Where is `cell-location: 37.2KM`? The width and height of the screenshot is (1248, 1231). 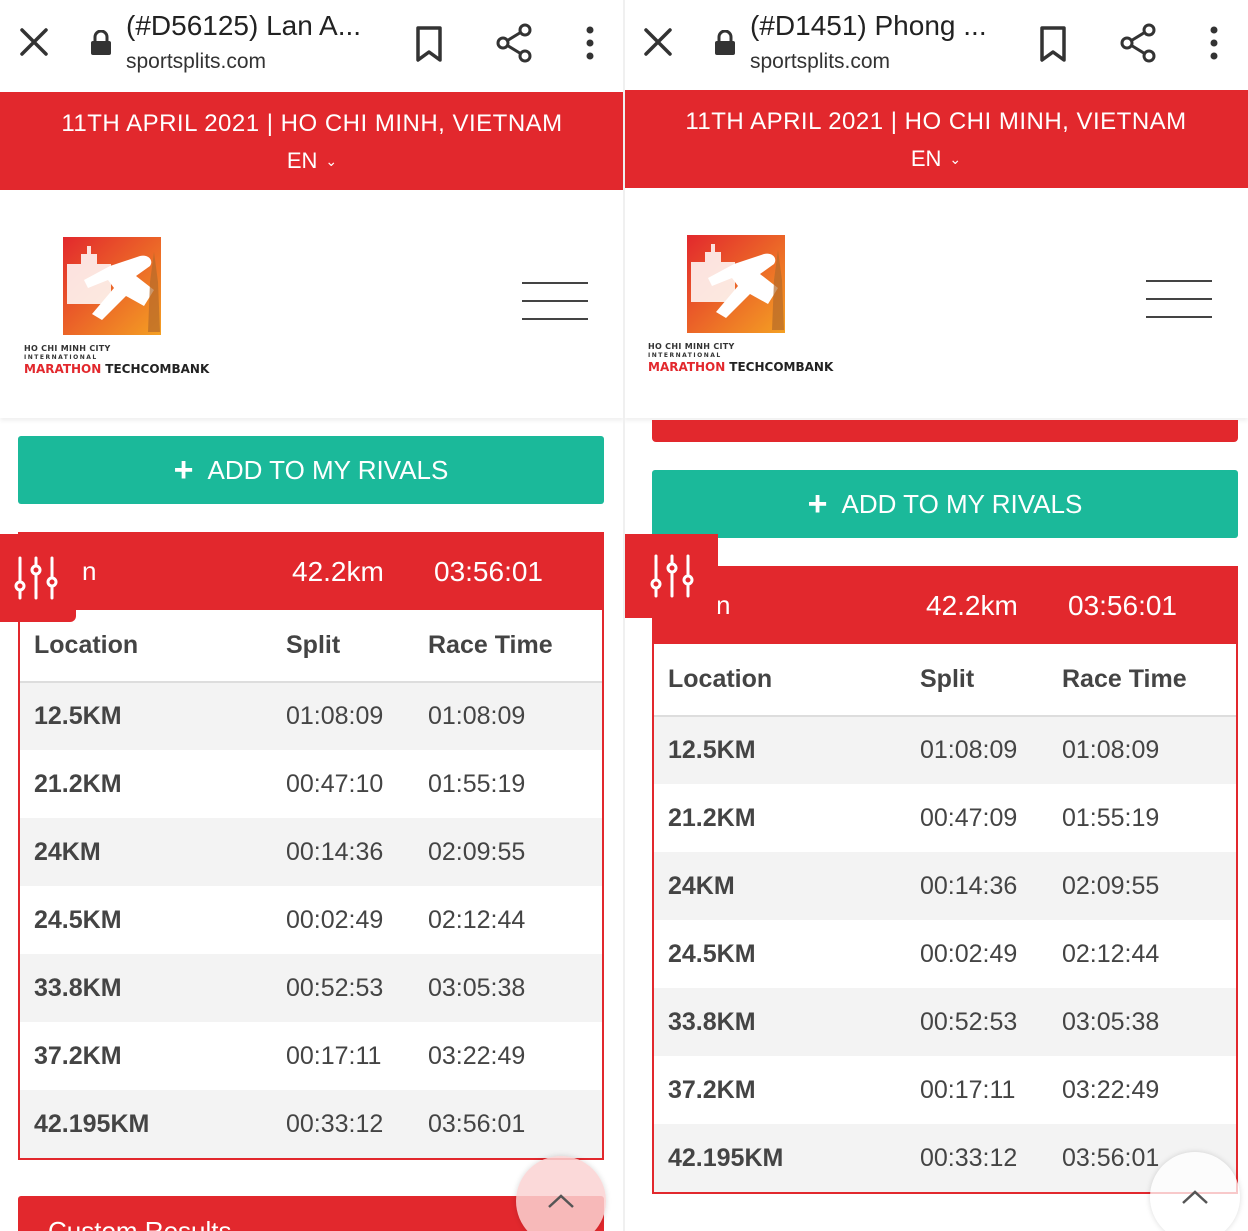
cell-location: 37.2KM is located at coordinates (712, 1089).